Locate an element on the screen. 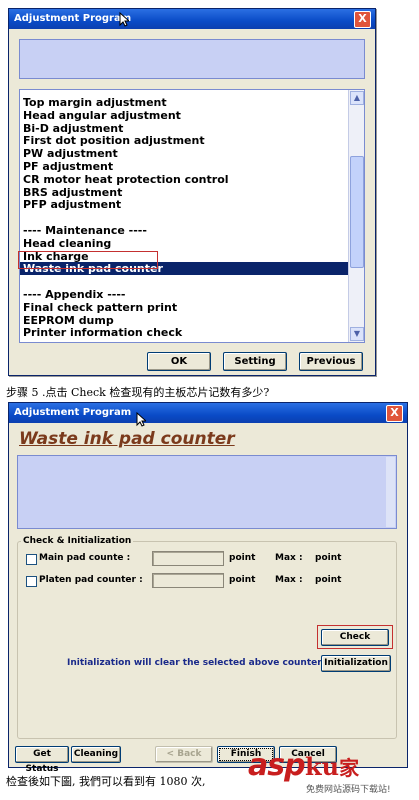  watermark-logo-ku-text: ku is located at coordinates (322, 766).